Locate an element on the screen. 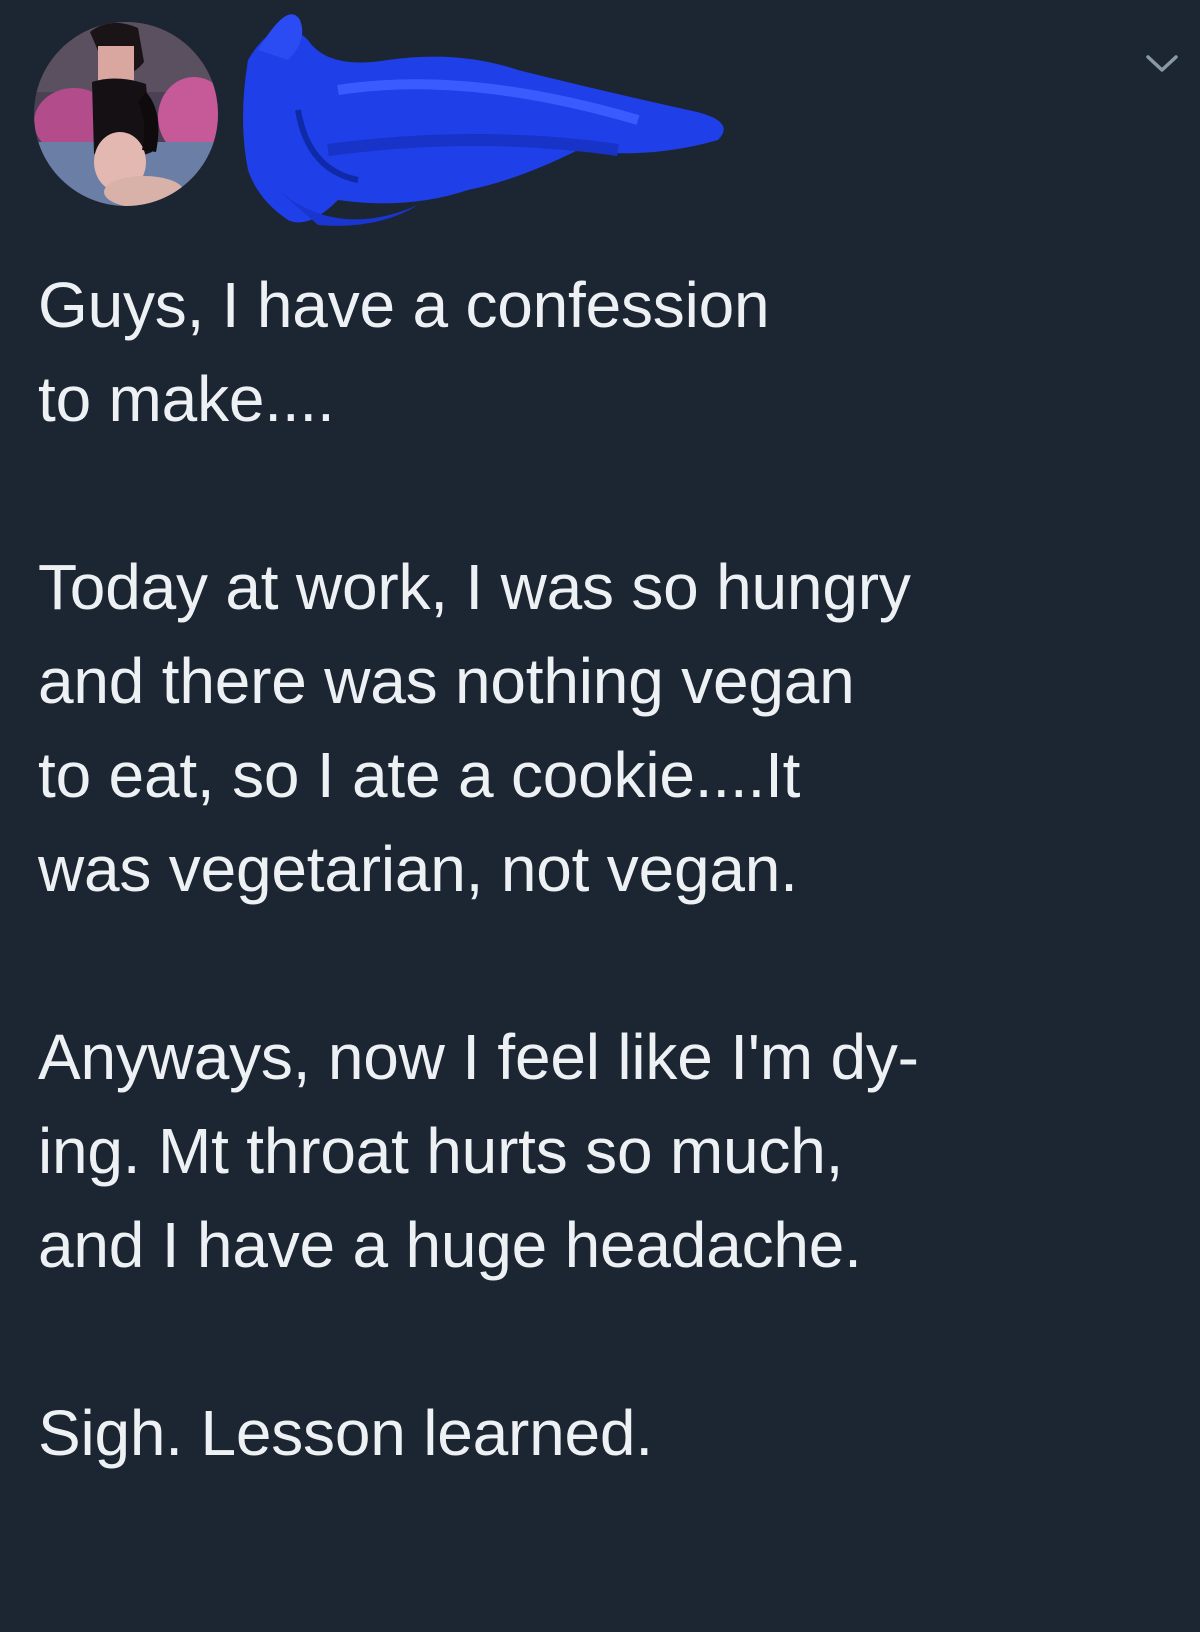 The image size is (1200, 1632). tweet-menu-button is located at coordinates (1162, 64).